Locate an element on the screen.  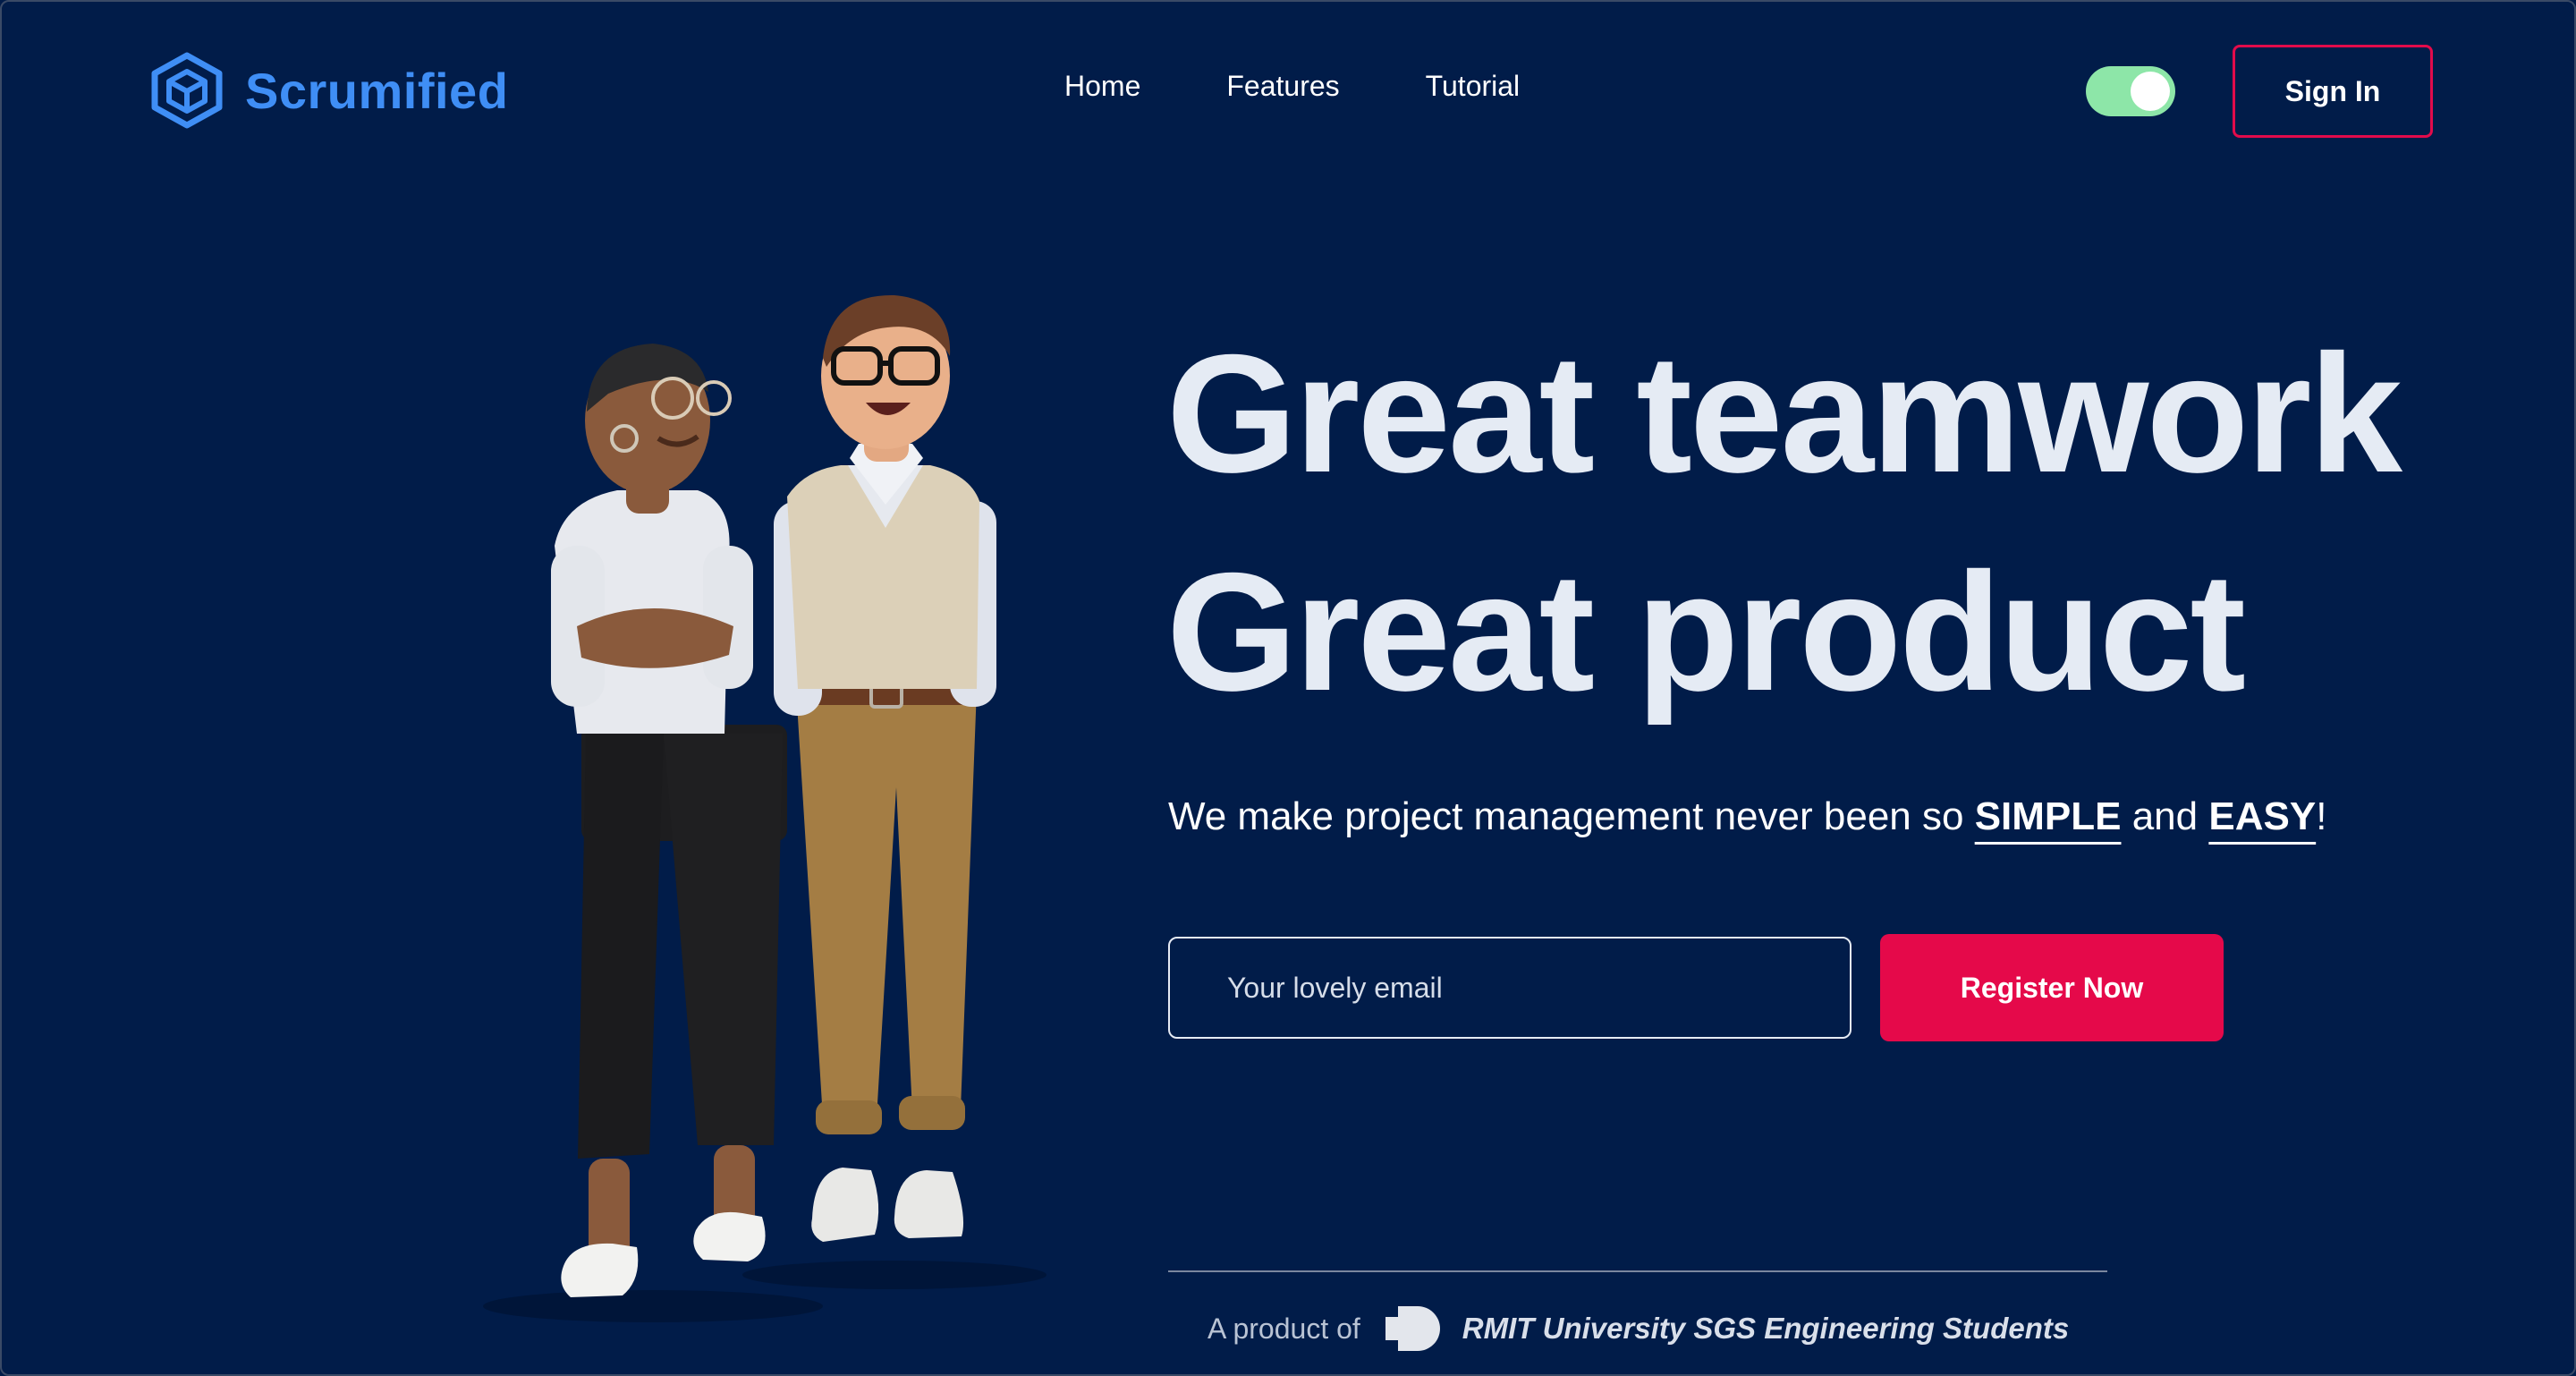
tagline-simple: SIMPLE is located at coordinates (2048, 816).